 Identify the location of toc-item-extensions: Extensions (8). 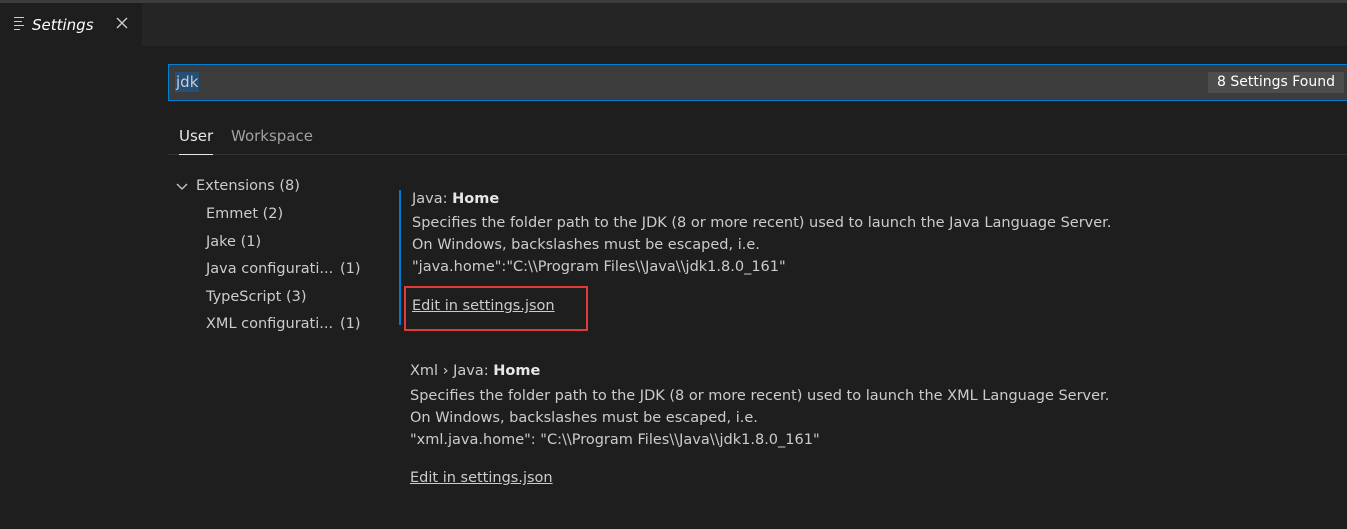
(248, 186).